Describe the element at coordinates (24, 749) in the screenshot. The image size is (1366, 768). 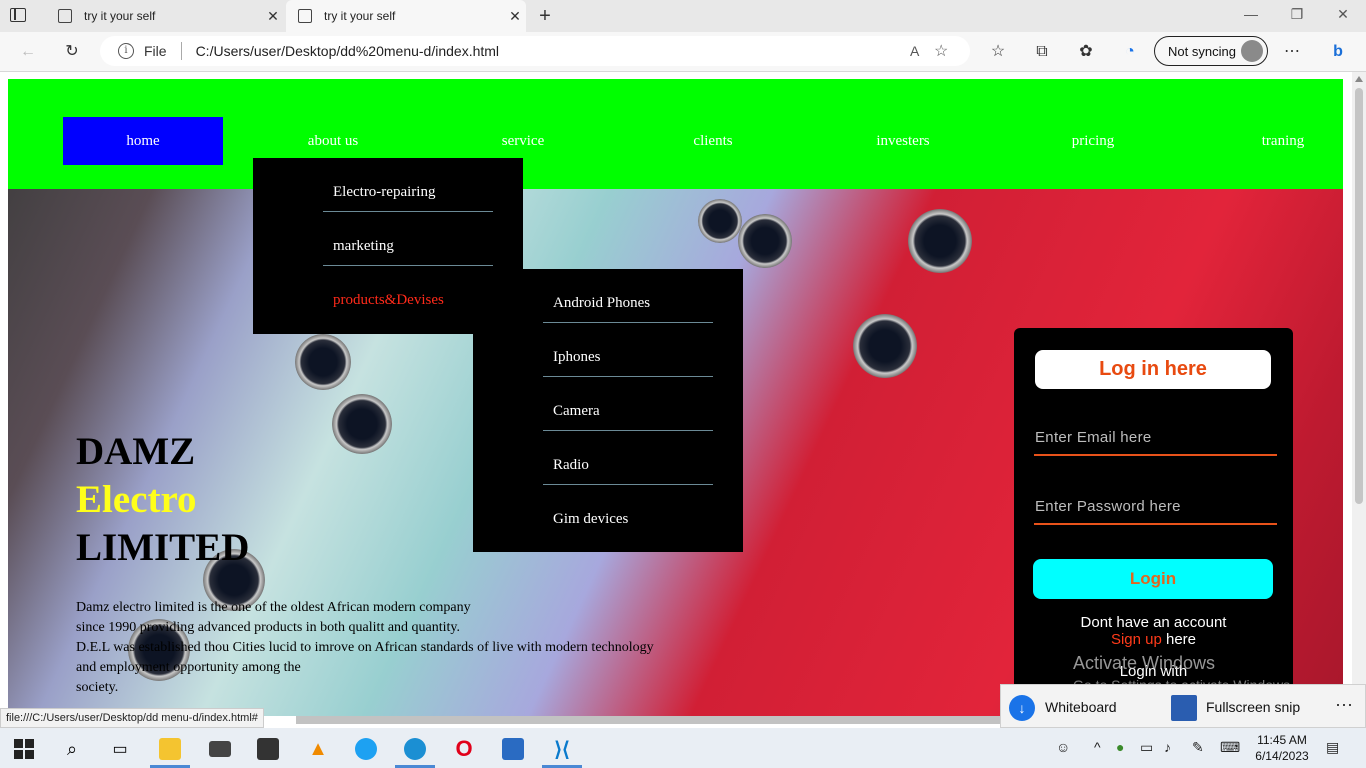
I see `start-icon` at that location.